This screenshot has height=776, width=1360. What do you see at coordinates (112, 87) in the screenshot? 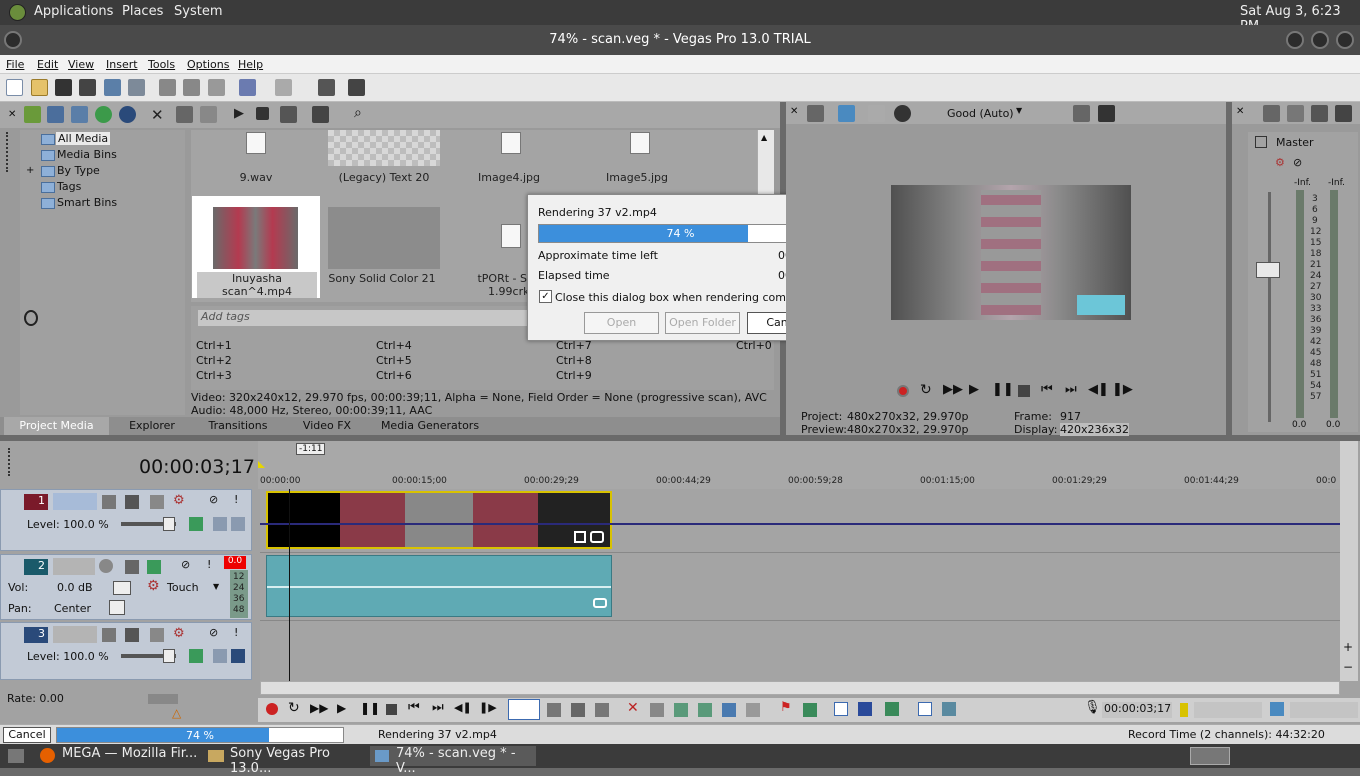
I see `render-as-icon` at bounding box center [112, 87].